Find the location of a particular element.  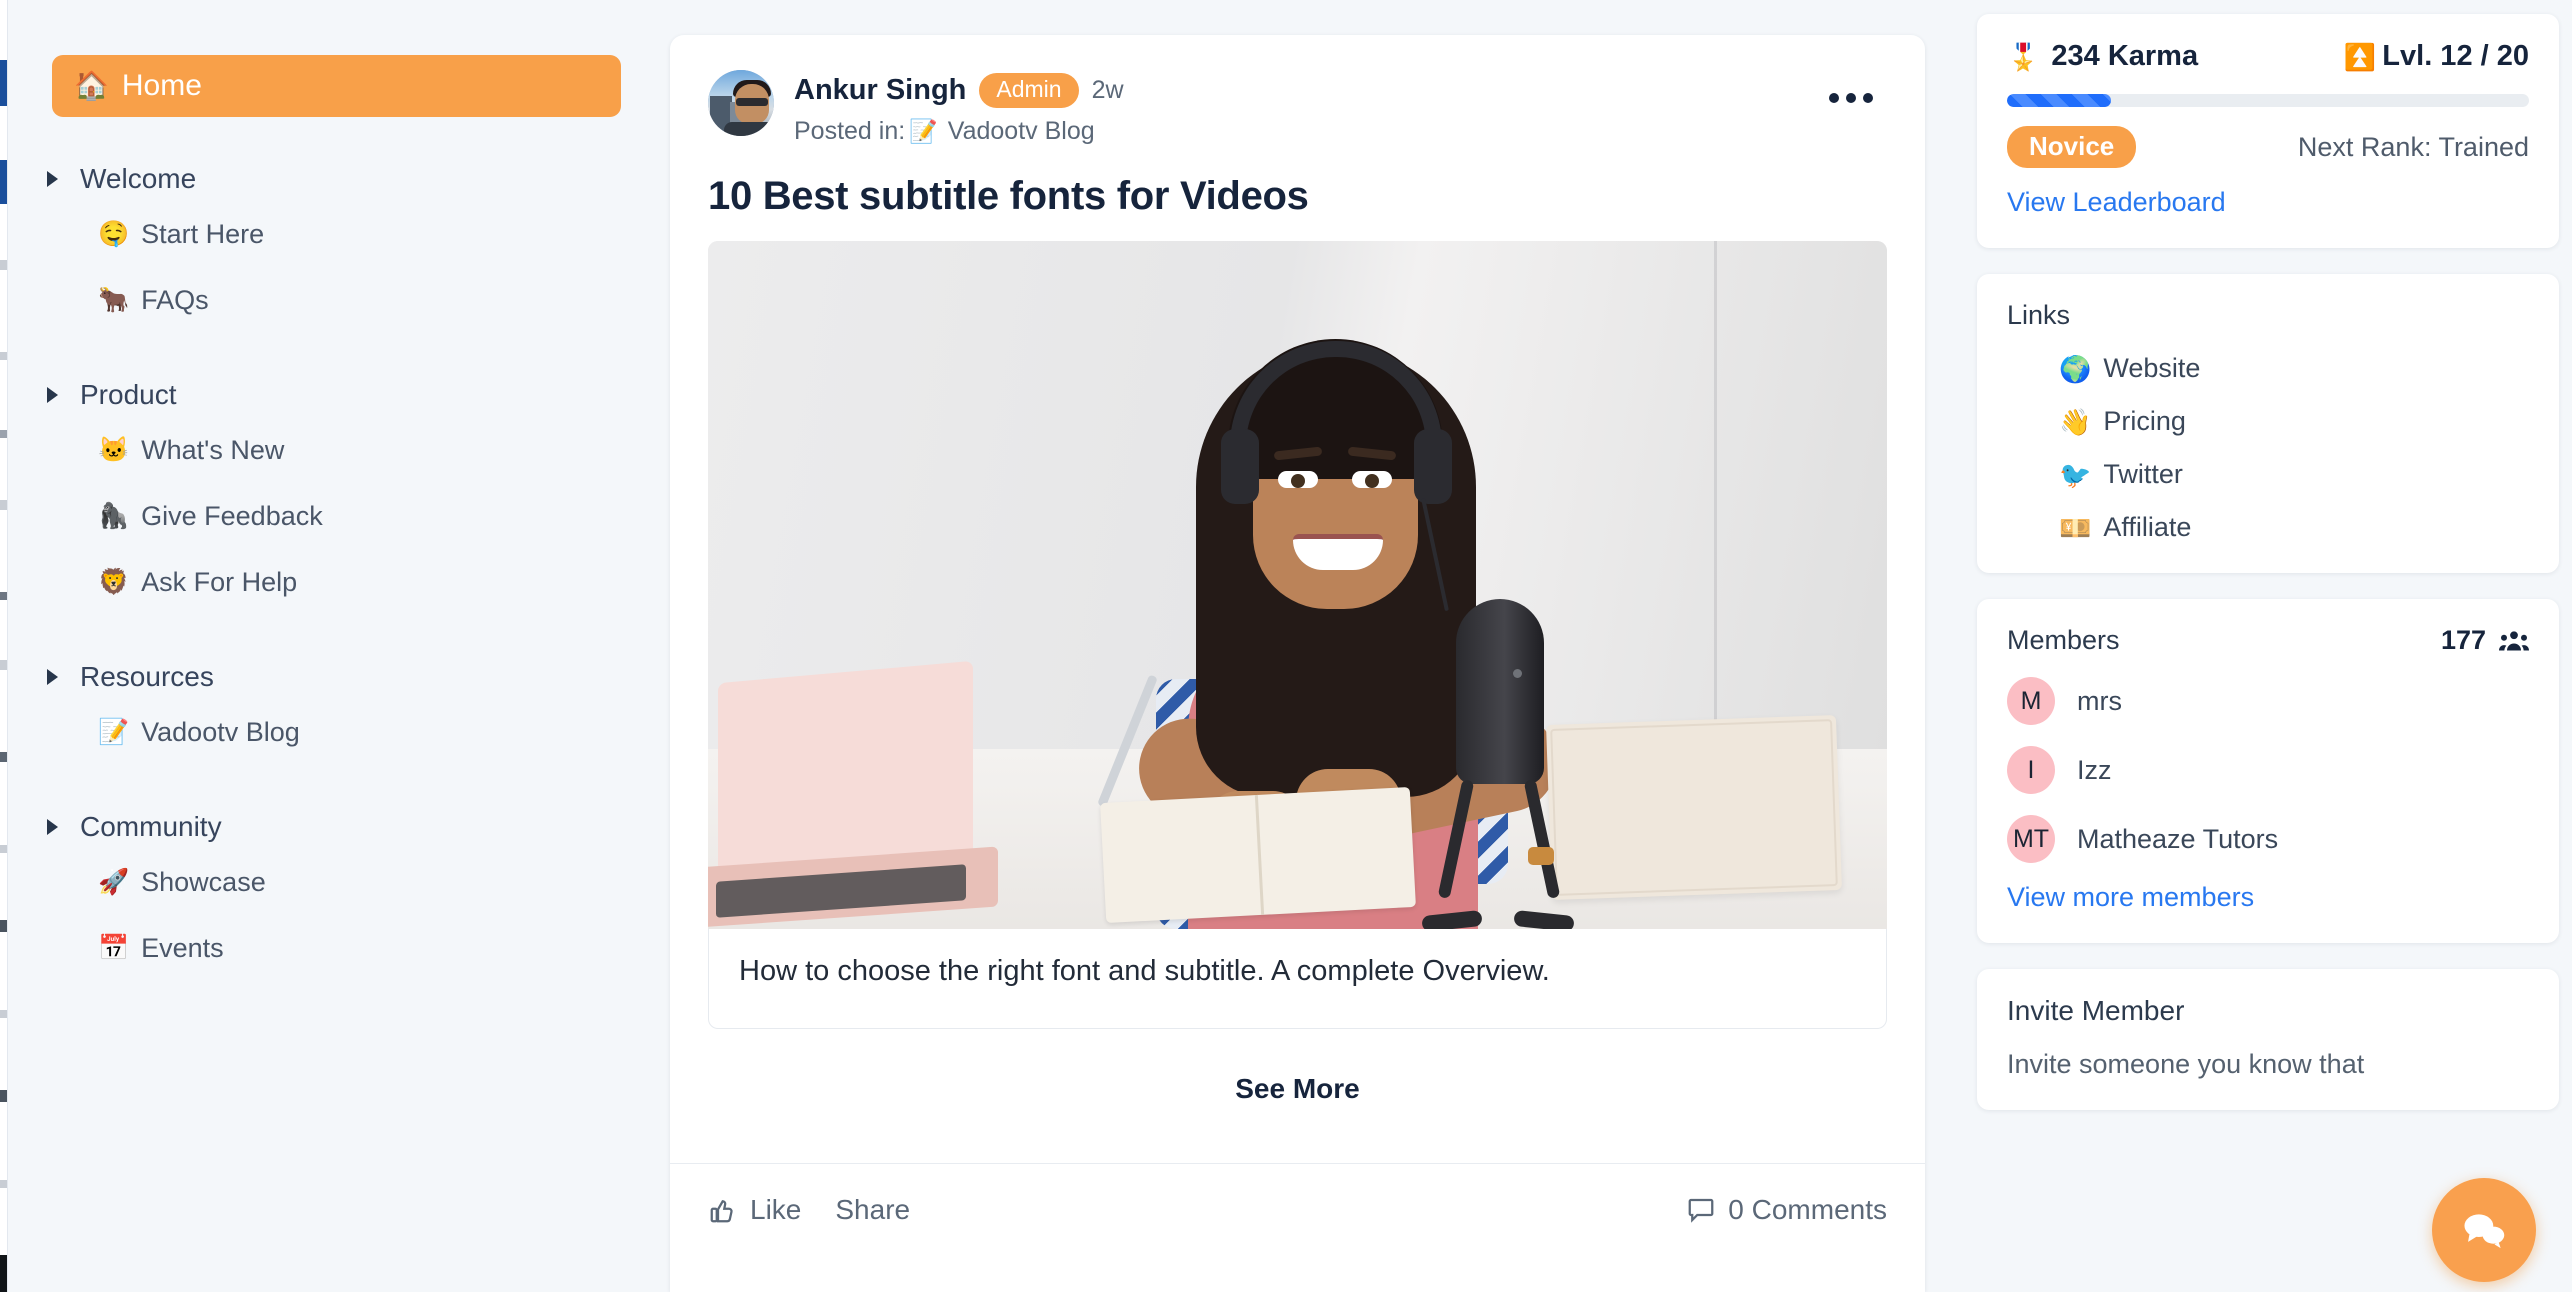

posted-in-prefix: Posted in: is located at coordinates (850, 131).